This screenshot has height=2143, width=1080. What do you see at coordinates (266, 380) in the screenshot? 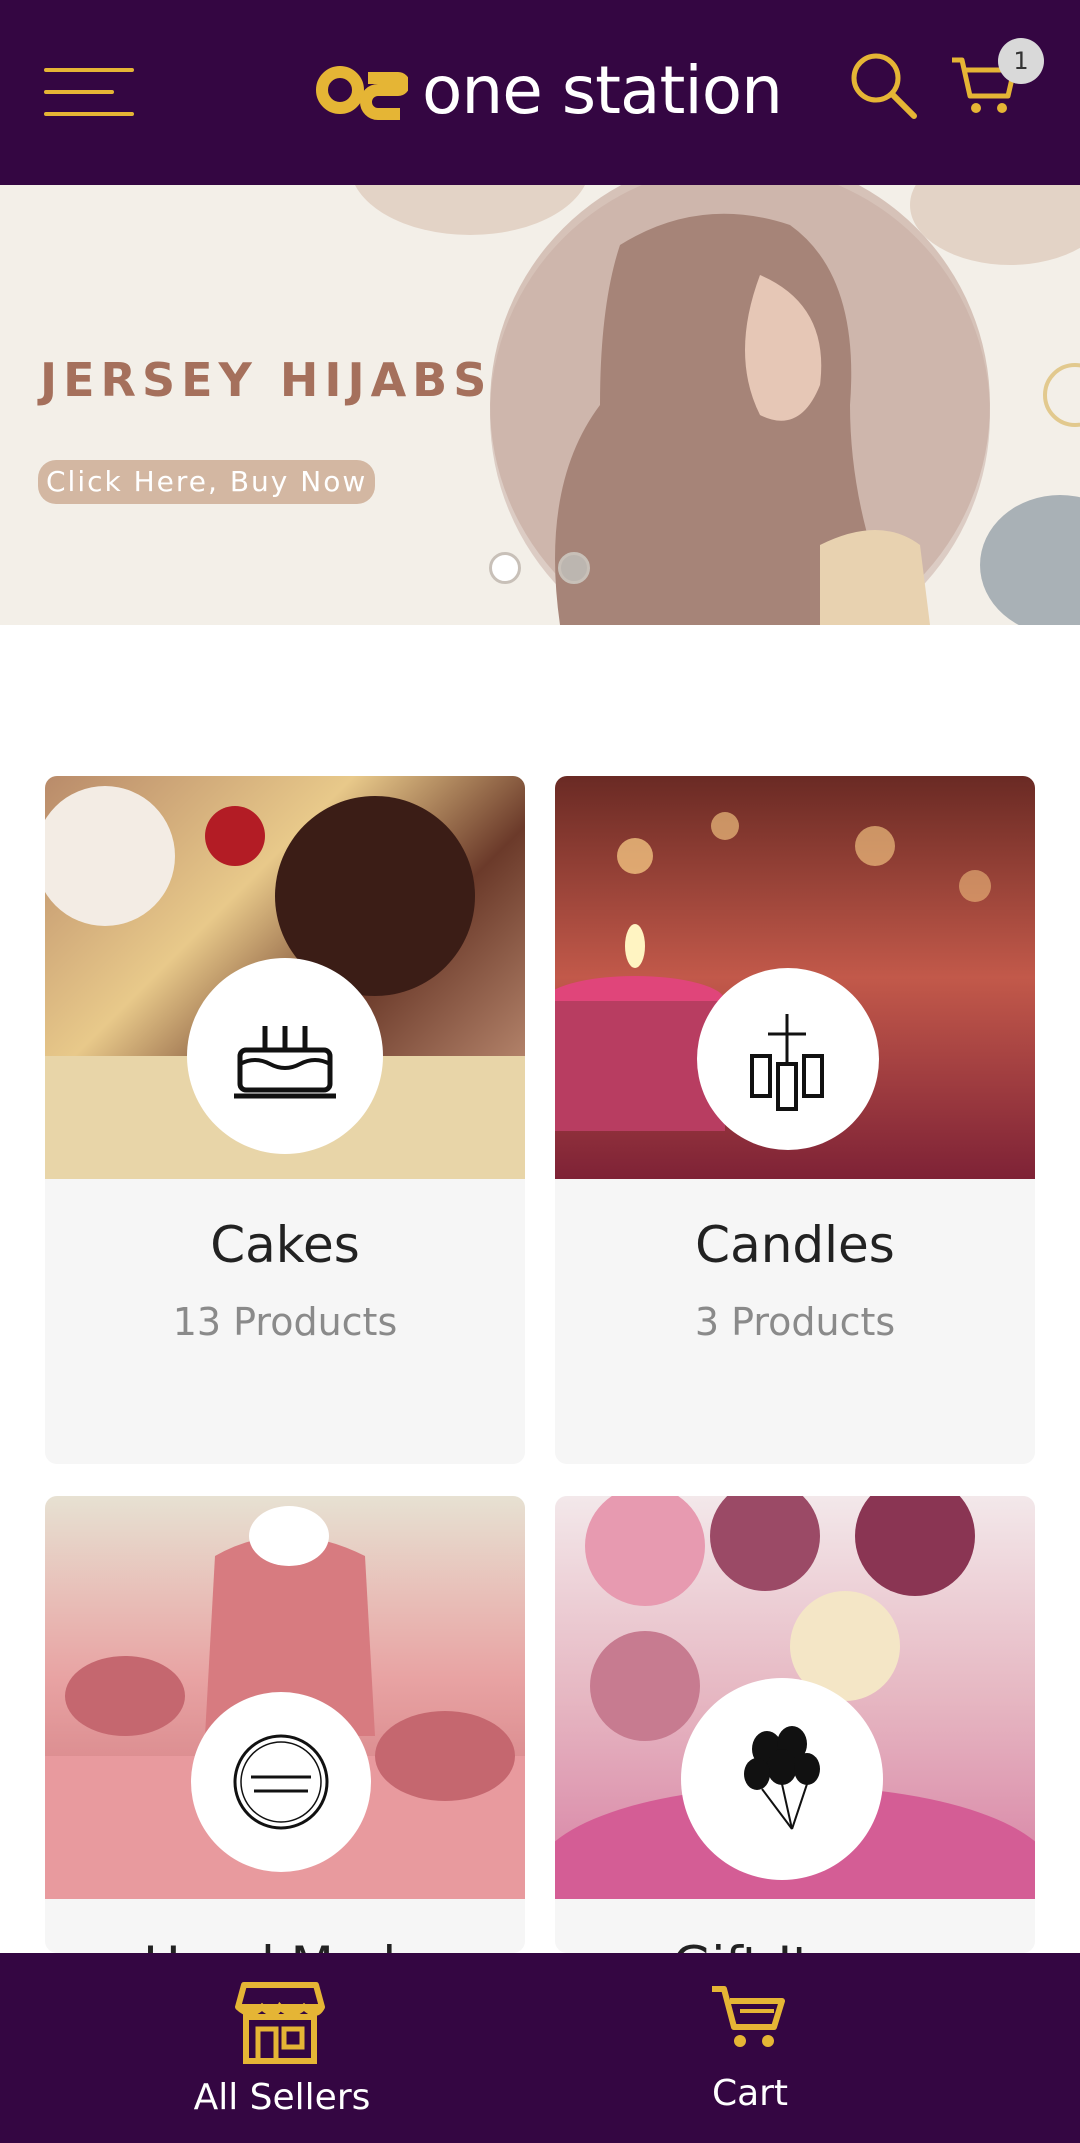
I see `banner-title: JERSEY HIJABS` at bounding box center [266, 380].